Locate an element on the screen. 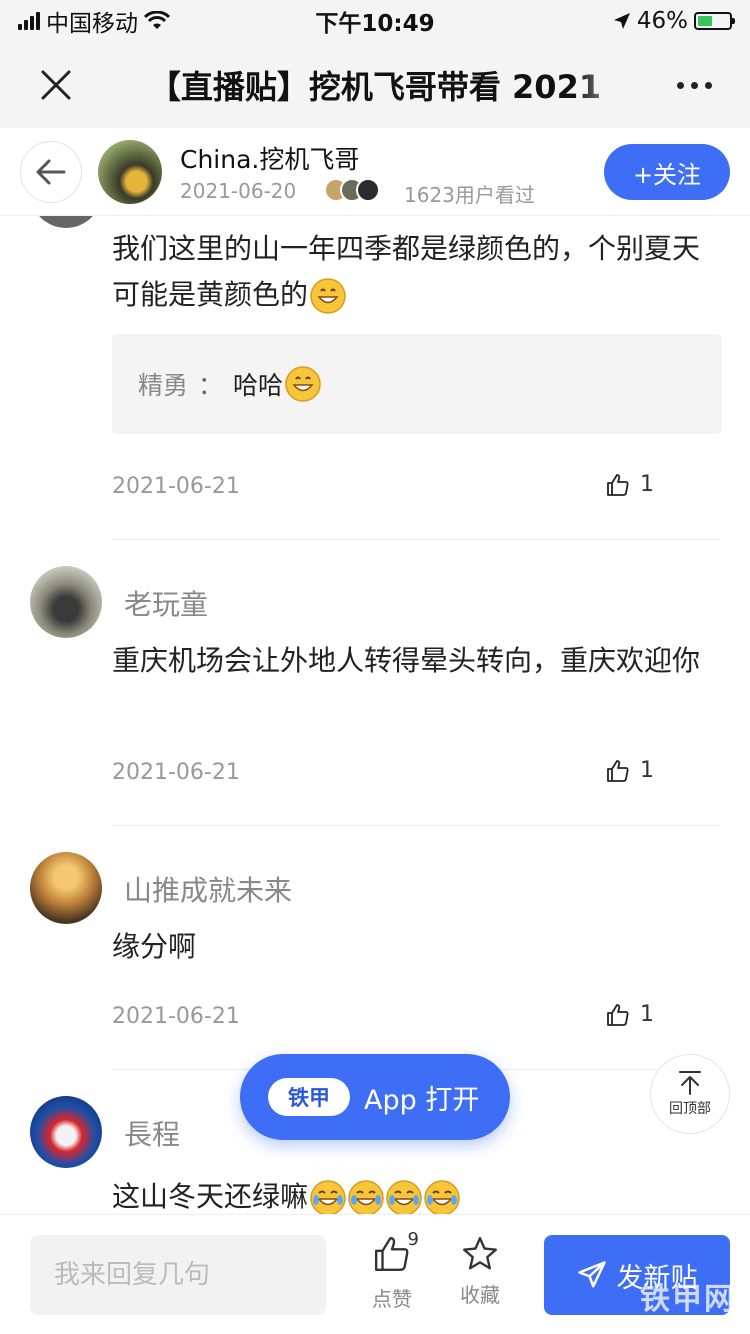  app-logo: 铁甲 is located at coordinates (309, 1097).